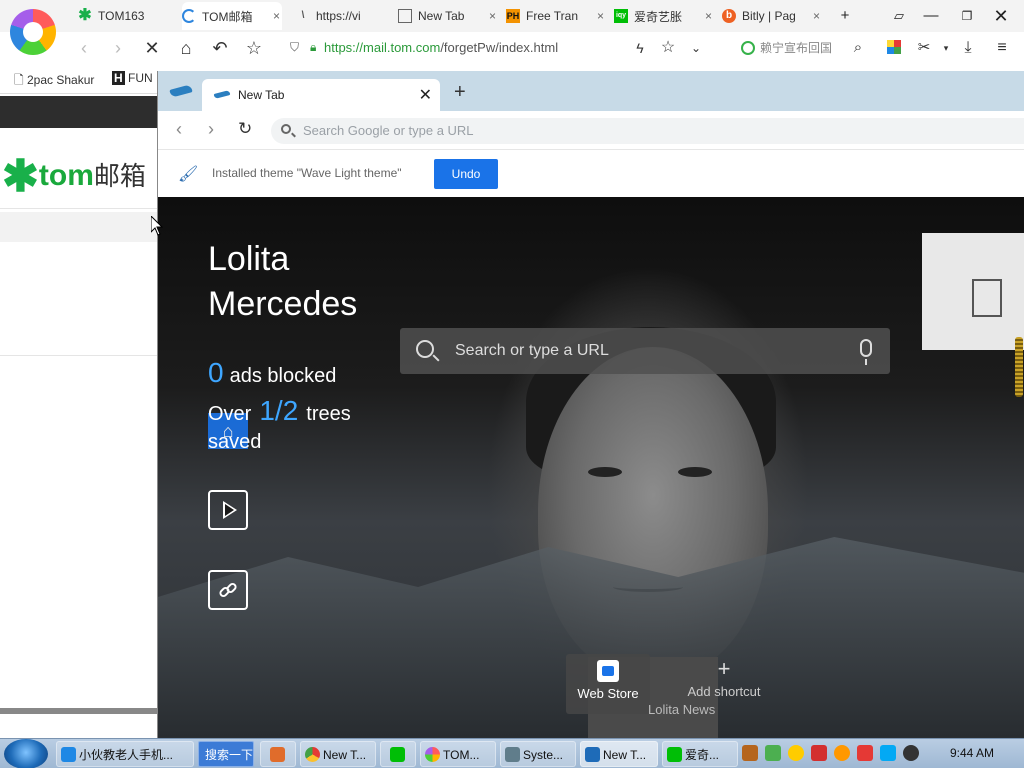 The height and width of the screenshot is (768, 1024). Describe the element at coordinates (973, 291) in the screenshot. I see `sad-page-card` at that location.